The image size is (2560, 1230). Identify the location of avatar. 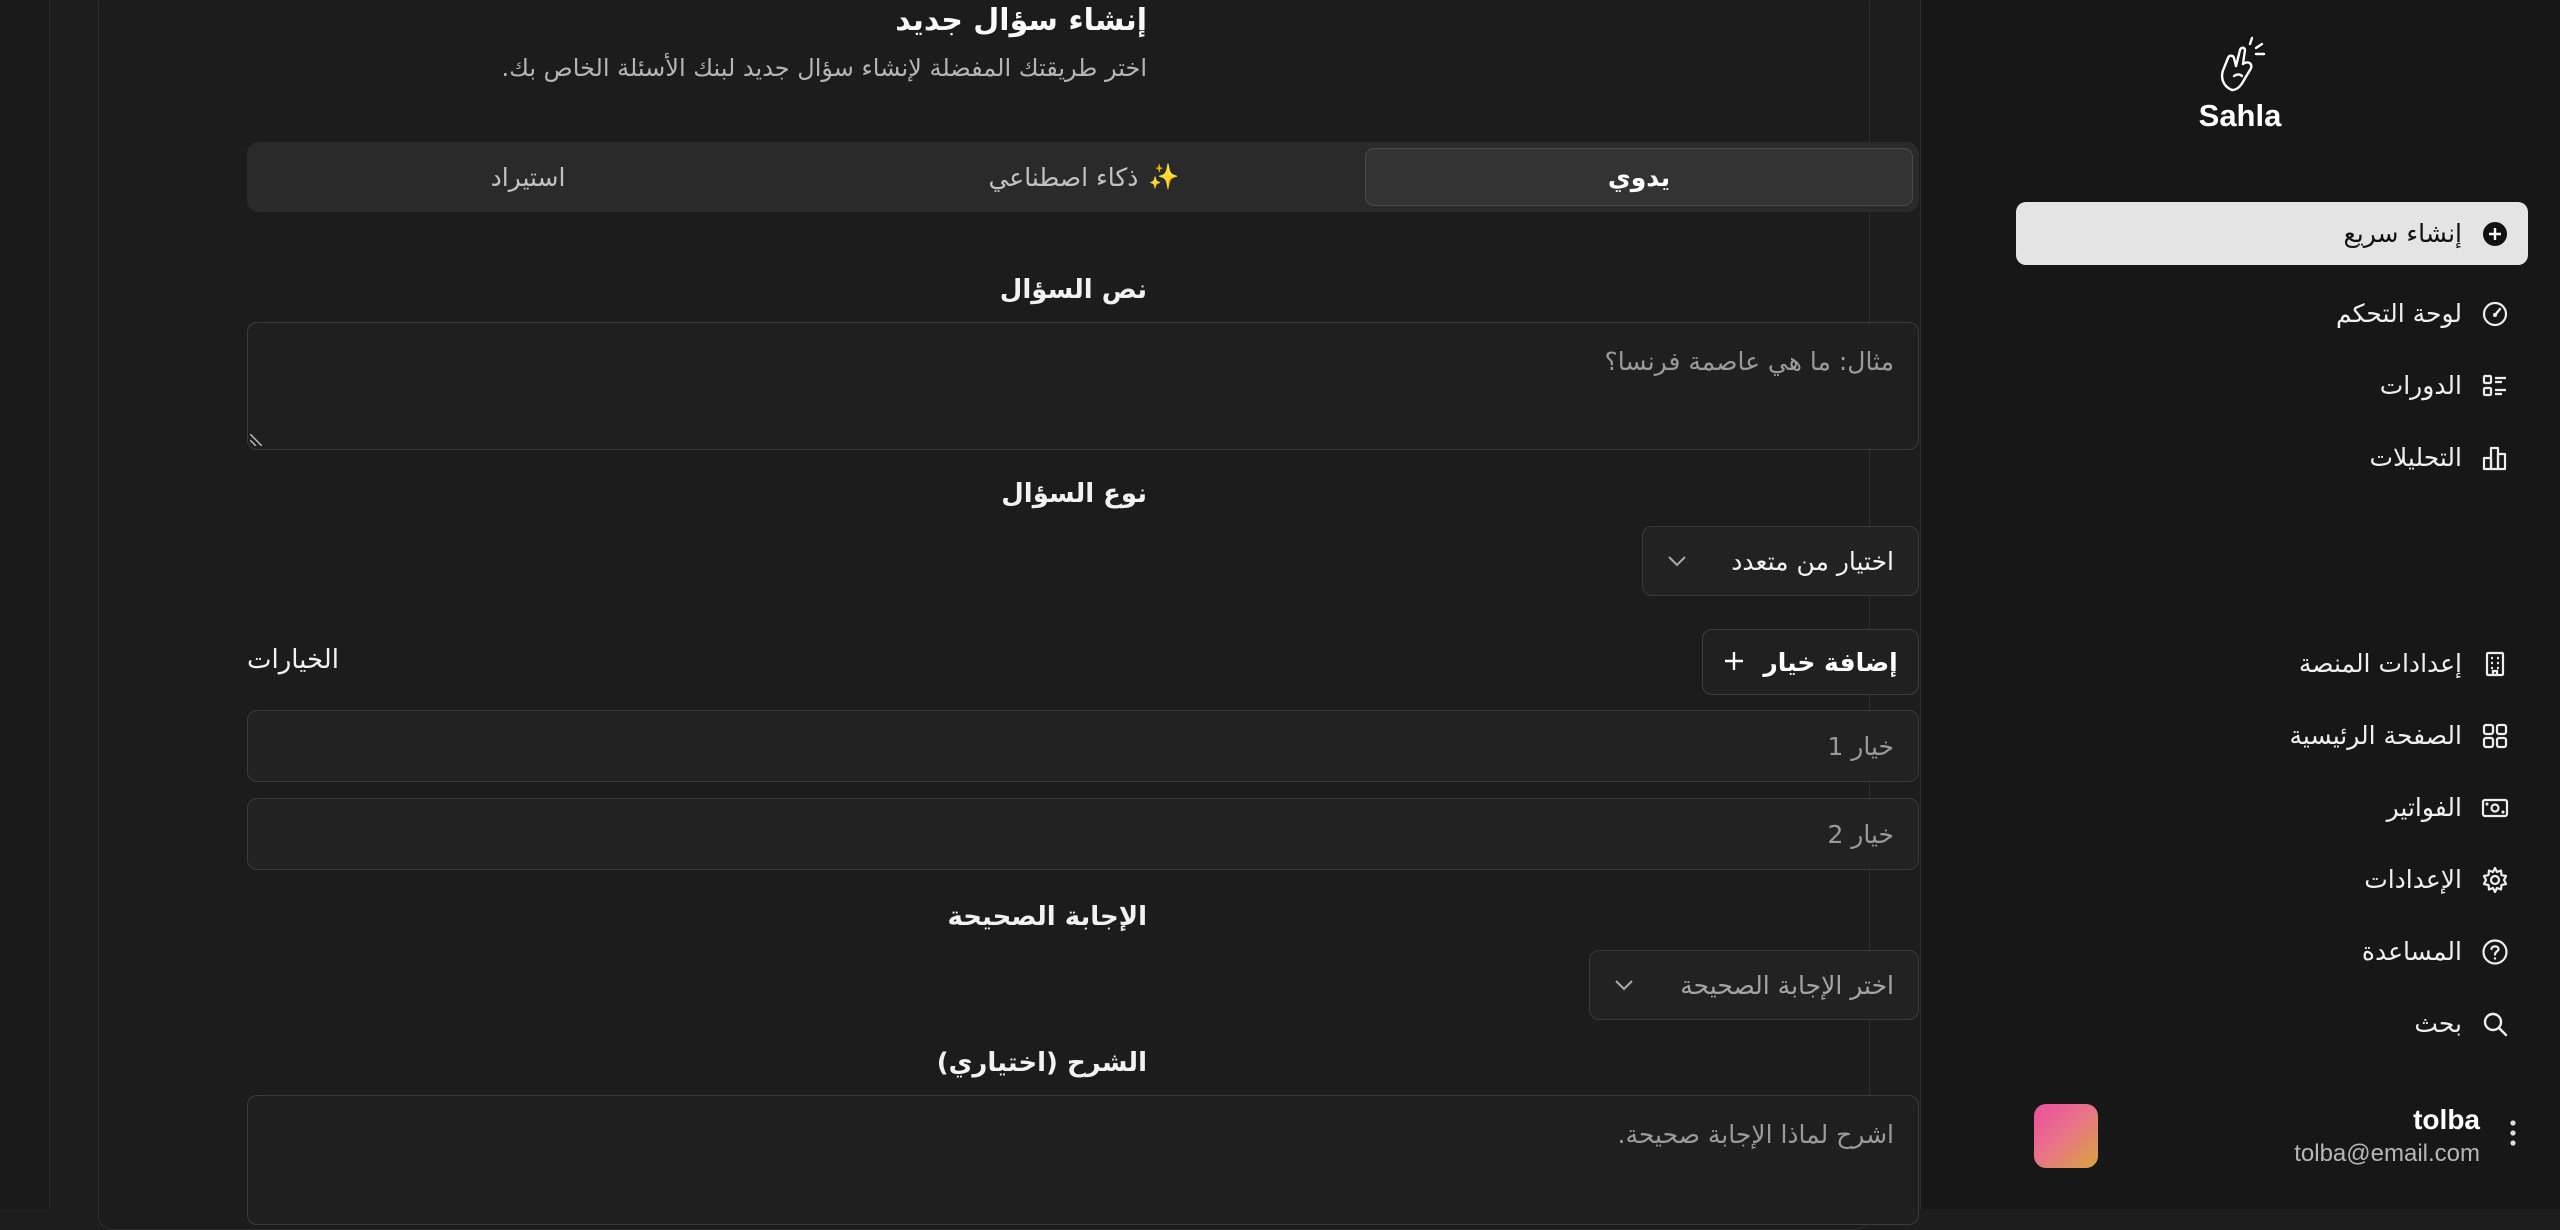
(2066, 1136).